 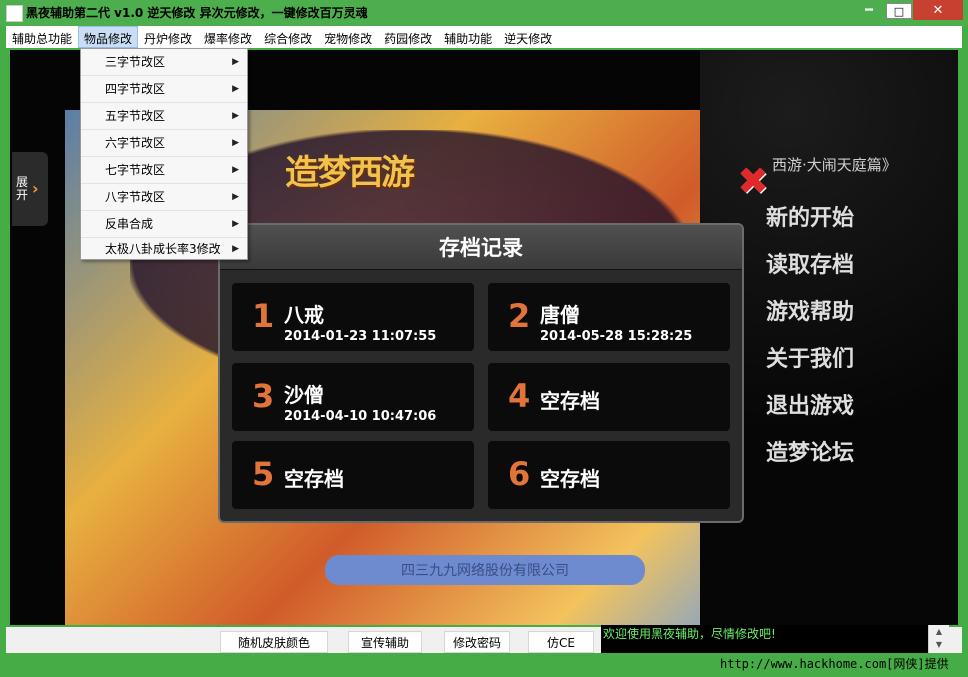 I want to click on watermark-text: http://www.hackhome.com[网侠]提供, so click(x=834, y=664).